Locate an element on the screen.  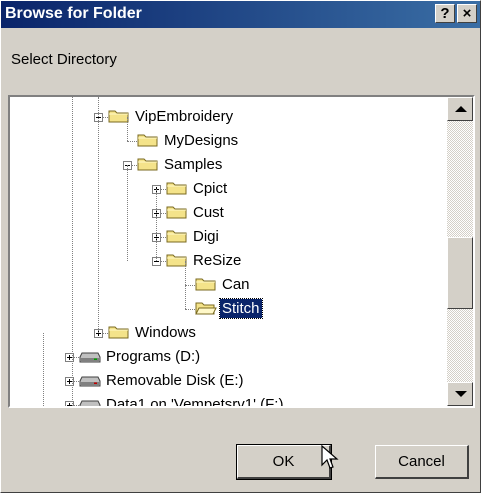
tree-item-mydesigns: MyDesigns is located at coordinates (227, 141).